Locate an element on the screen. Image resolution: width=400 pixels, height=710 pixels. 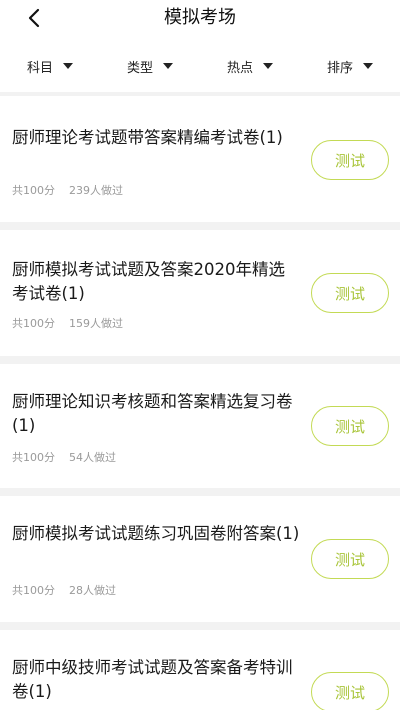
filter-bar: 科目 类型 热点 排序 is located at coordinates (200, 66).